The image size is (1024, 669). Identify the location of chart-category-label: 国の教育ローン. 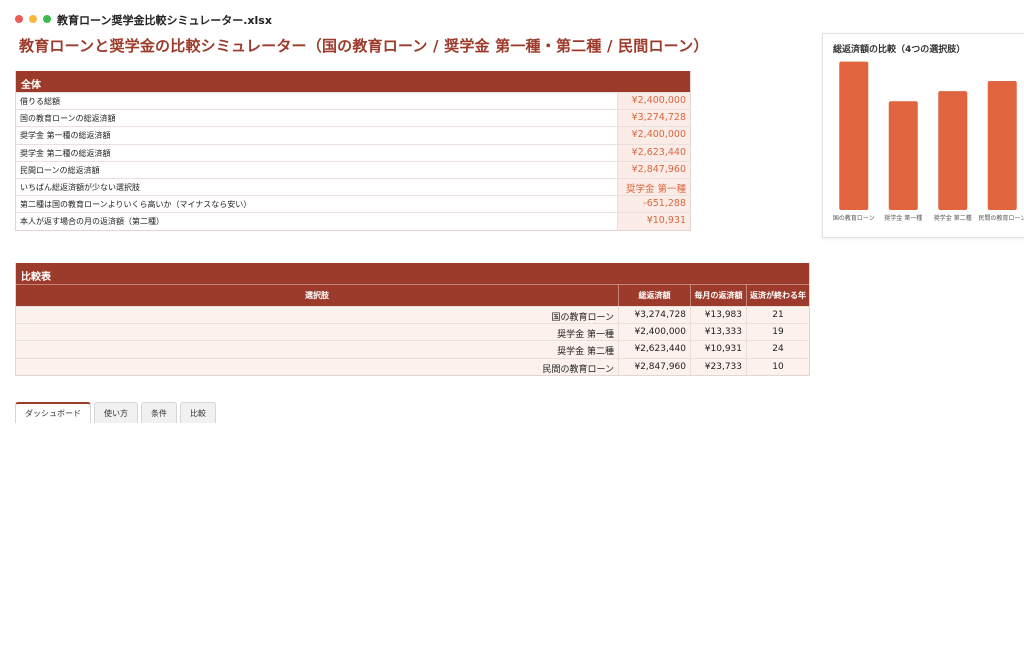
(854, 218).